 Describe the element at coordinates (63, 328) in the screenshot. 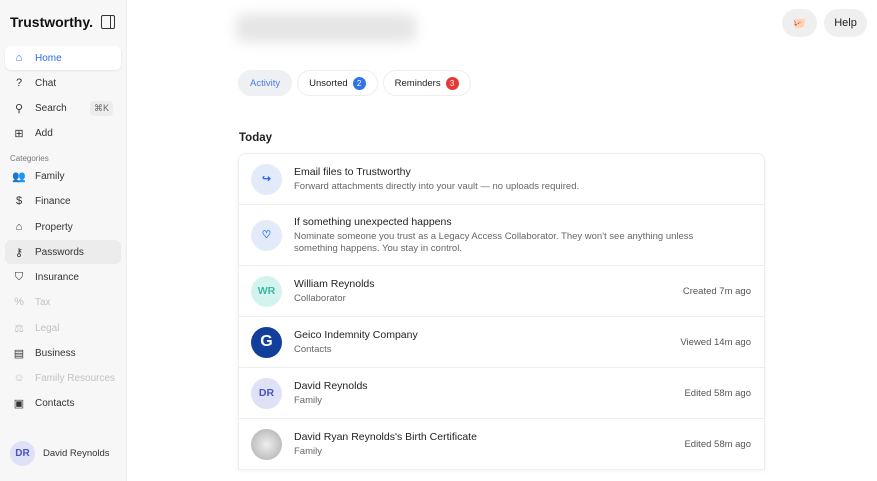

I see `sidebar-item-legal: ⚖ Legal` at that location.